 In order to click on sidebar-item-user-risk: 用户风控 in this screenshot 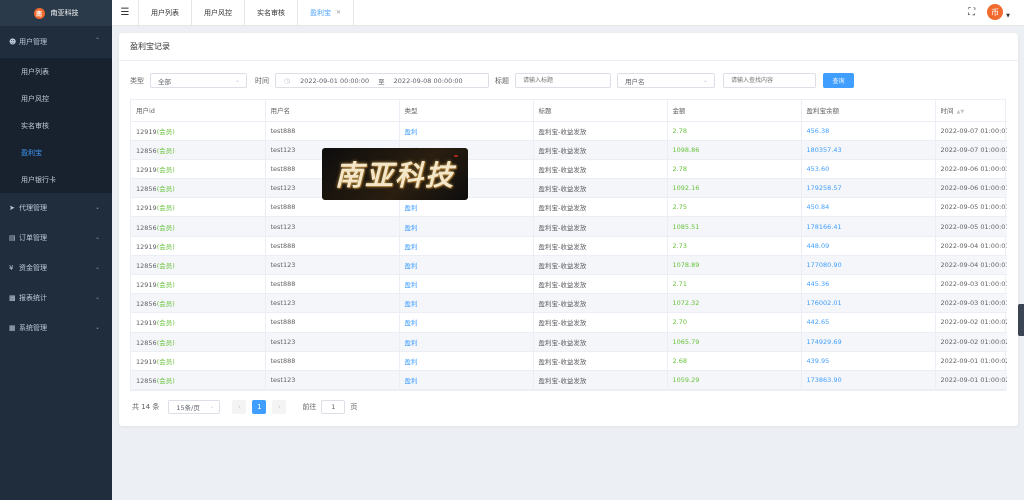, I will do `click(56, 98)`.